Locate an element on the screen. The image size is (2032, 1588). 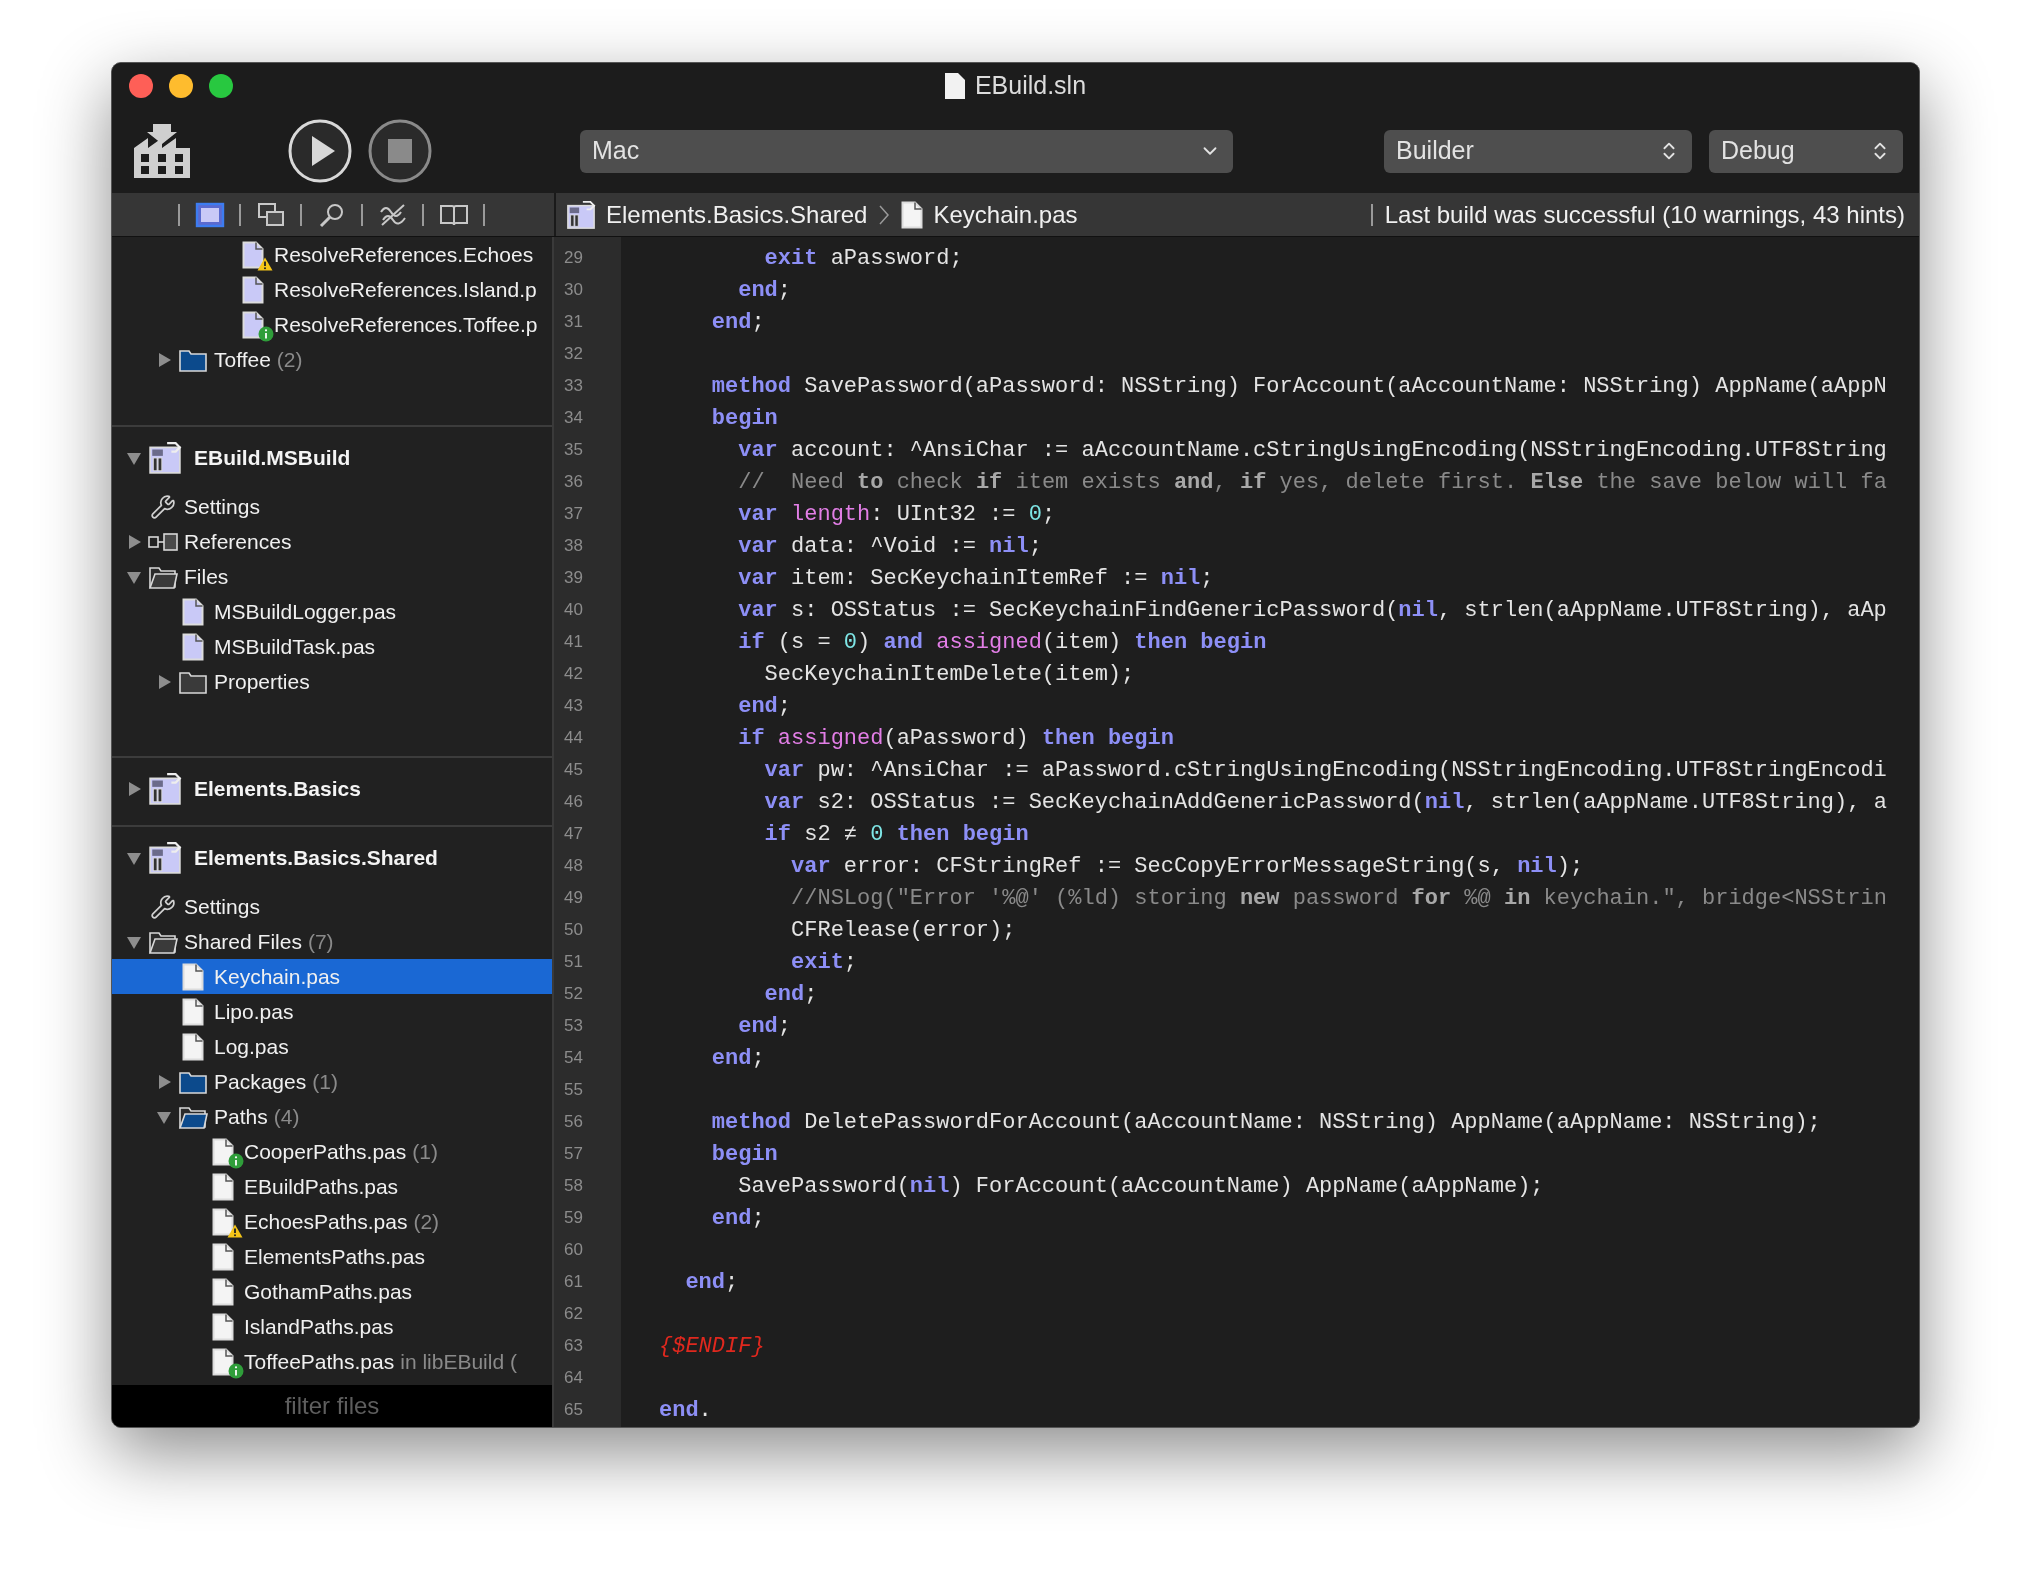
item-label: Packages is located at coordinates (260, 1081).